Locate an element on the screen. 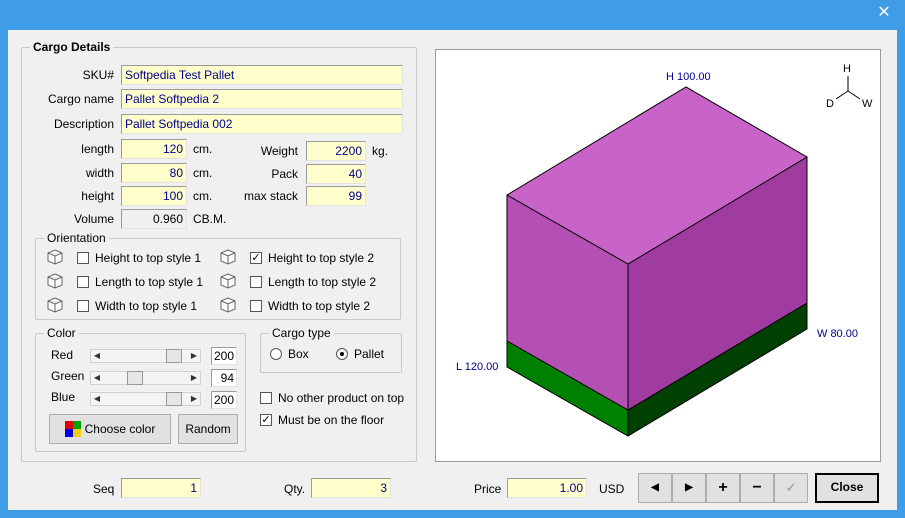  pack-field: 40 is located at coordinates (336, 174).